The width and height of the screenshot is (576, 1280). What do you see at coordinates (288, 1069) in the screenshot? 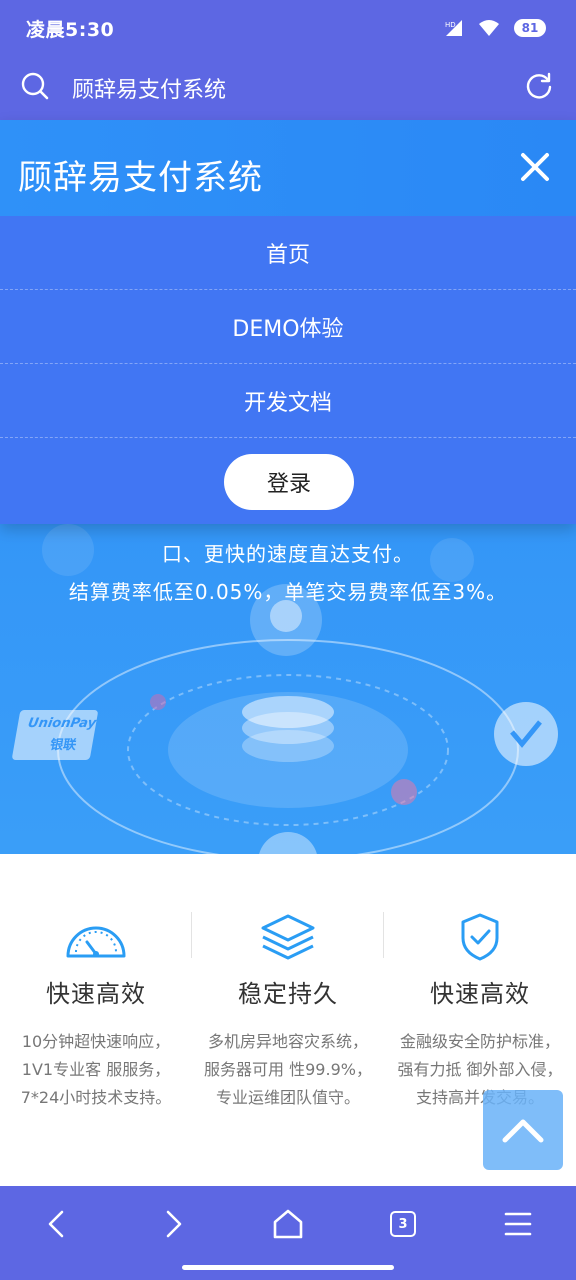
I see `feature-desc: 多机房异地容灾系统，服务器可用 性99.9%，专业运维团队值守。` at bounding box center [288, 1069].